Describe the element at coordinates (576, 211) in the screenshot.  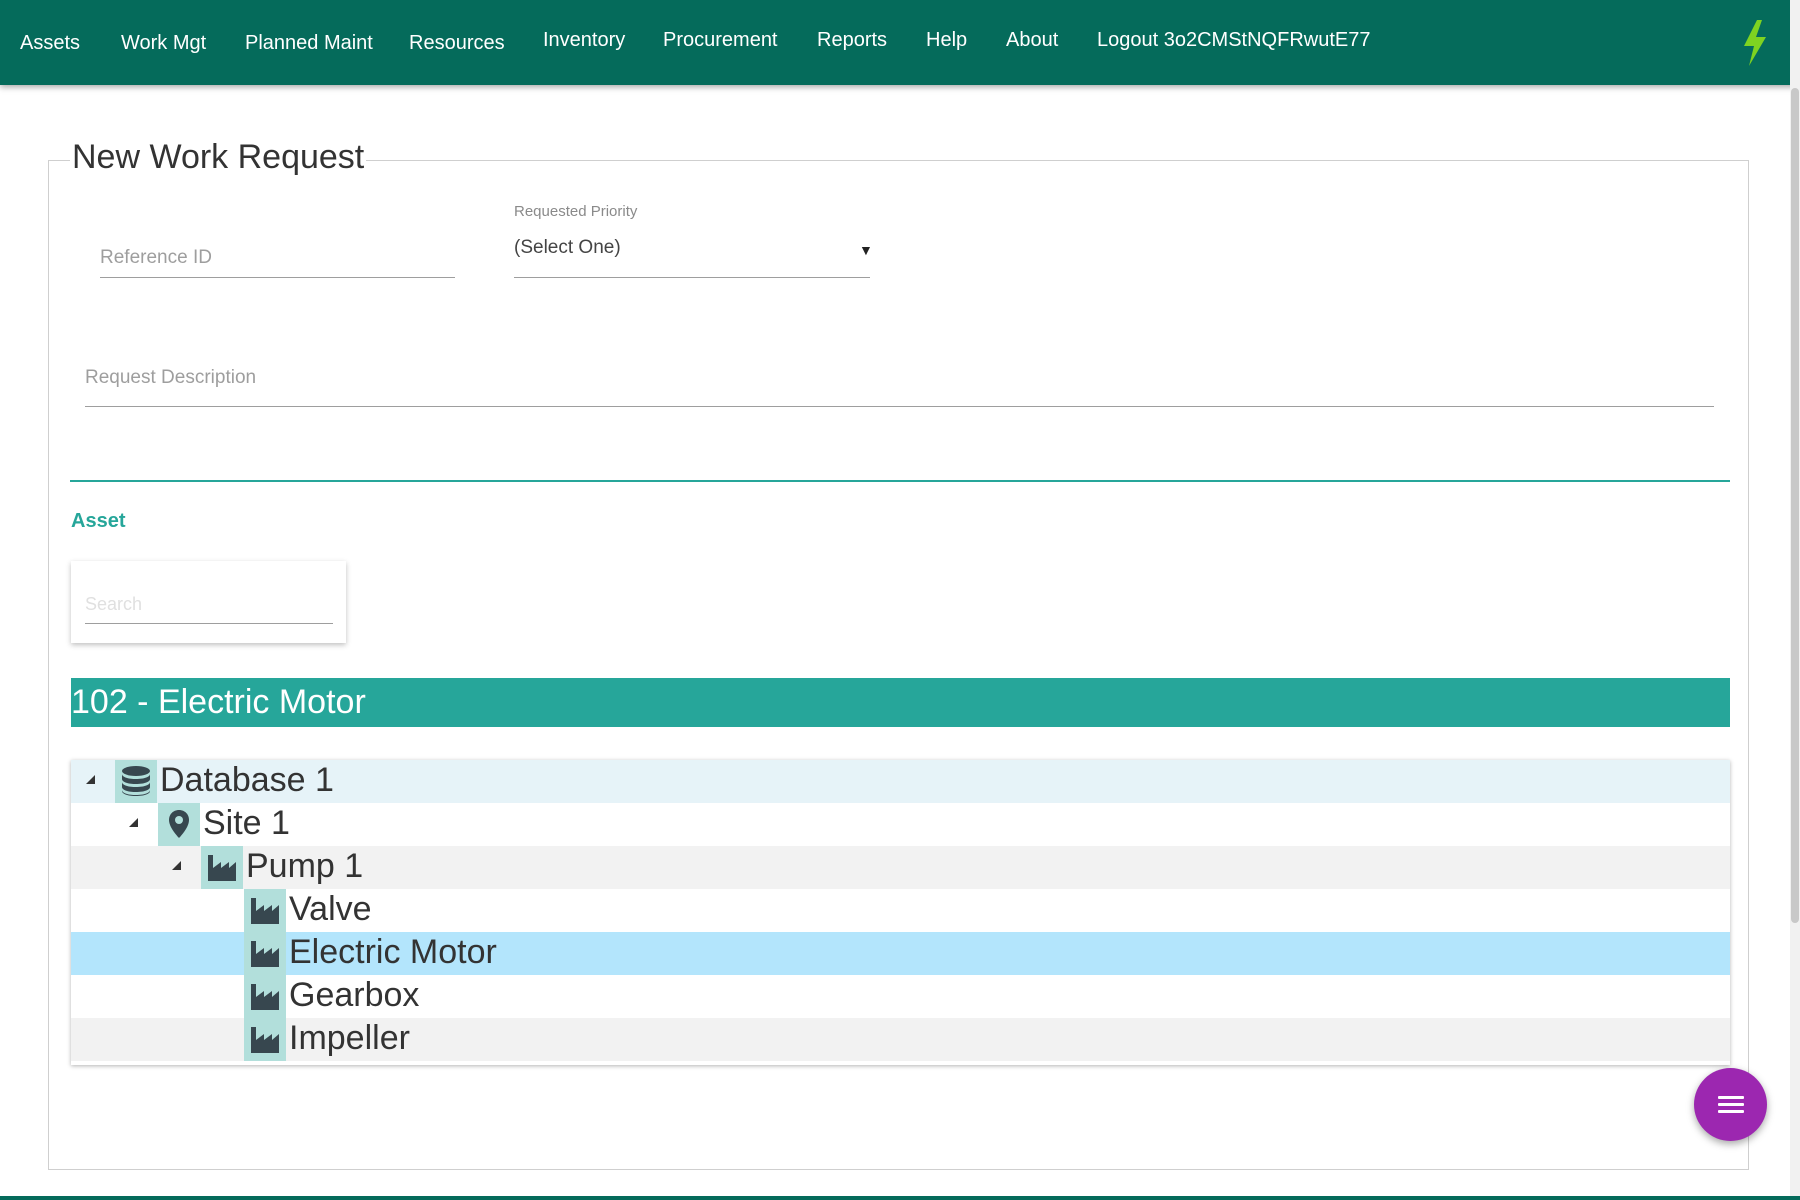
I see `priority-label: Requested Priority` at that location.